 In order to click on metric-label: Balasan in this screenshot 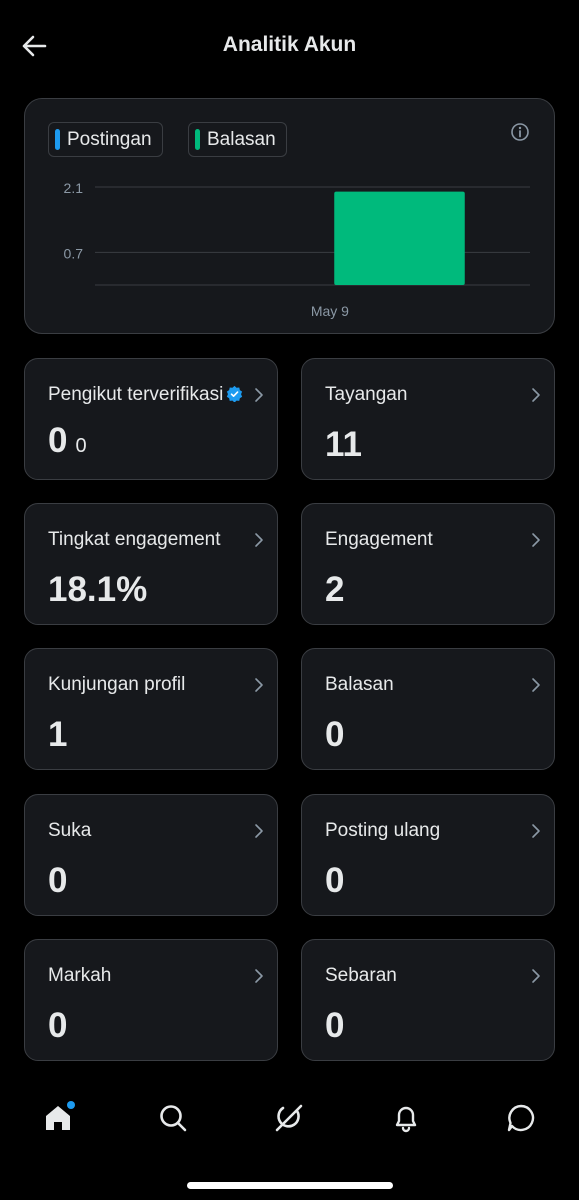, I will do `click(359, 684)`.